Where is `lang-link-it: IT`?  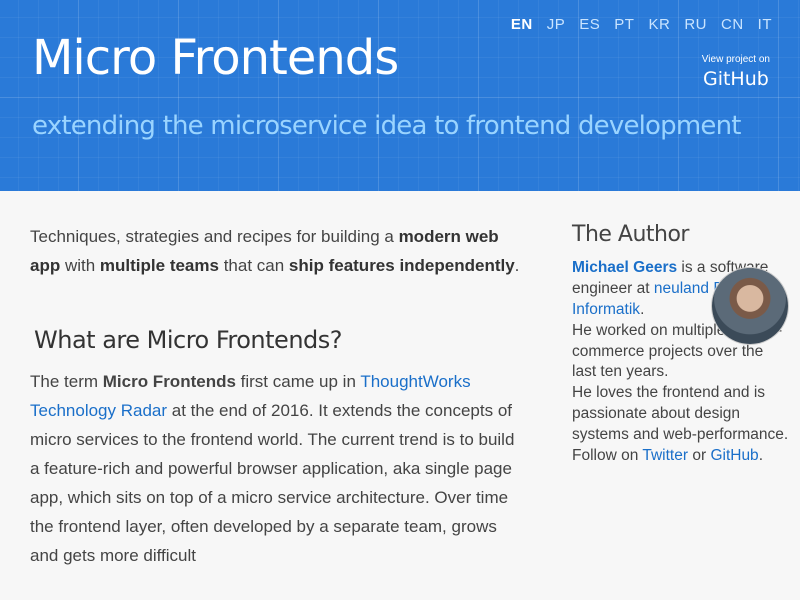 lang-link-it: IT is located at coordinates (765, 24).